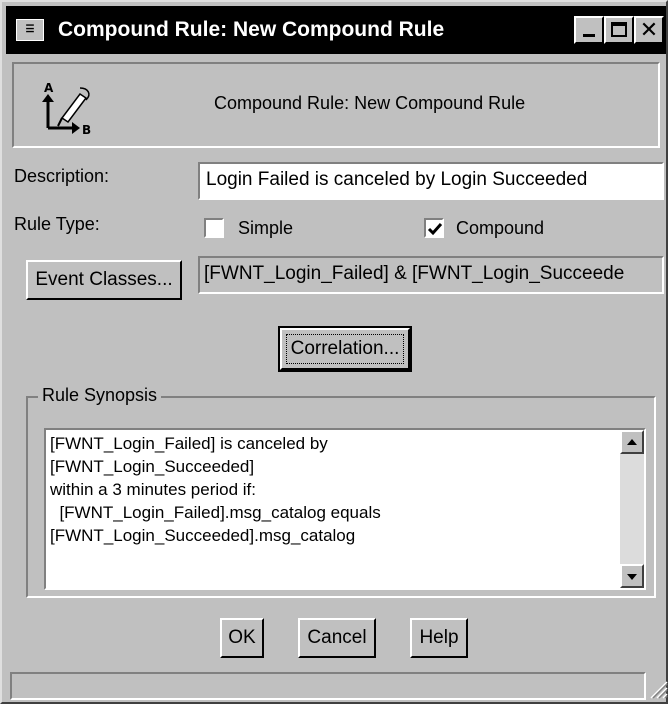  I want to click on arrow-up-icon, so click(632, 442).